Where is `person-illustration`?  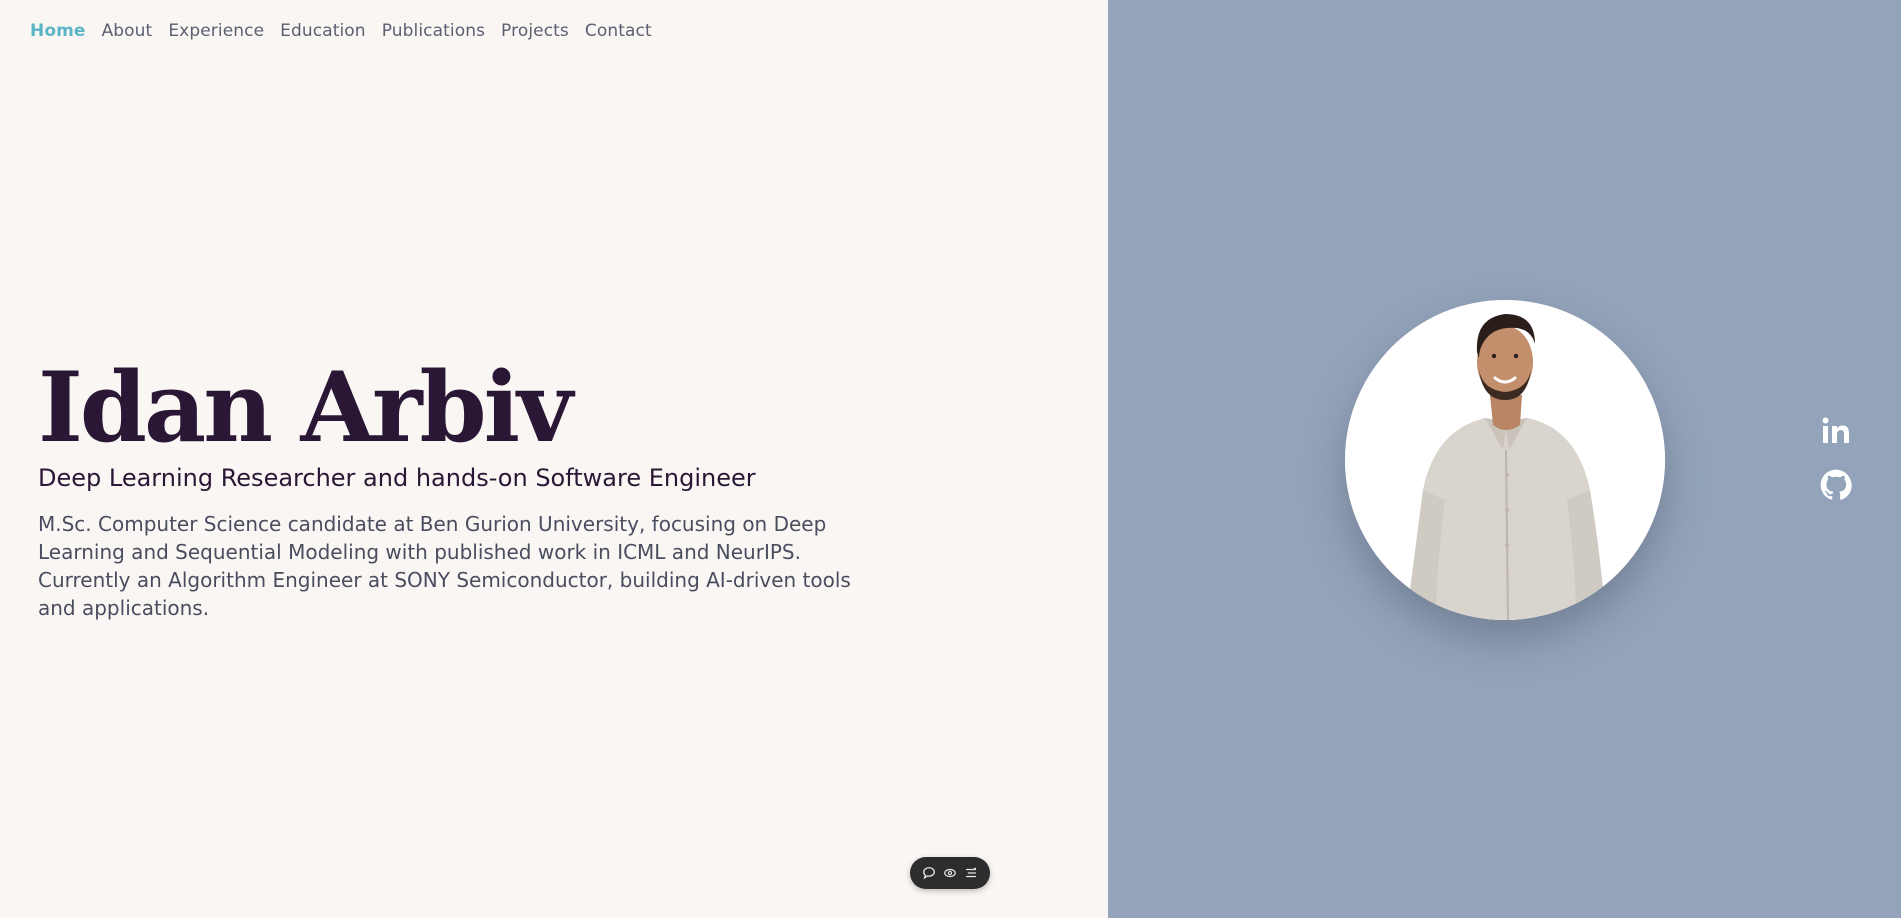 person-illustration is located at coordinates (1505, 460).